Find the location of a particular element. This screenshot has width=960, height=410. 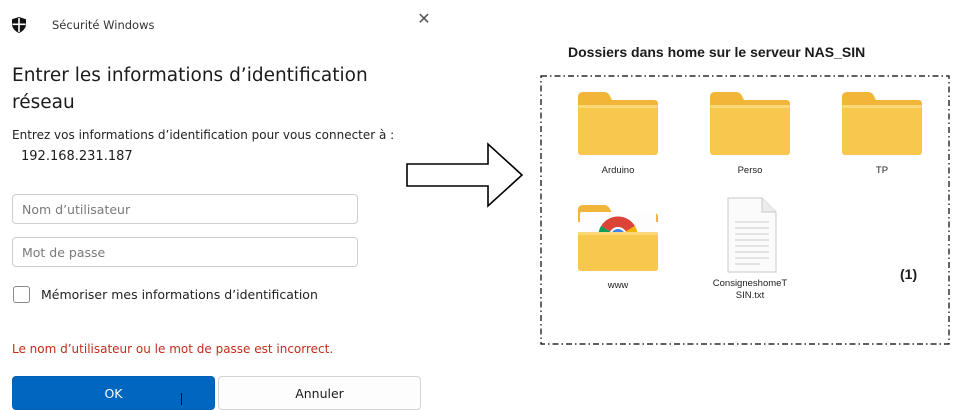

item-label-line: ConsigneshomeT is located at coordinates (750, 283).